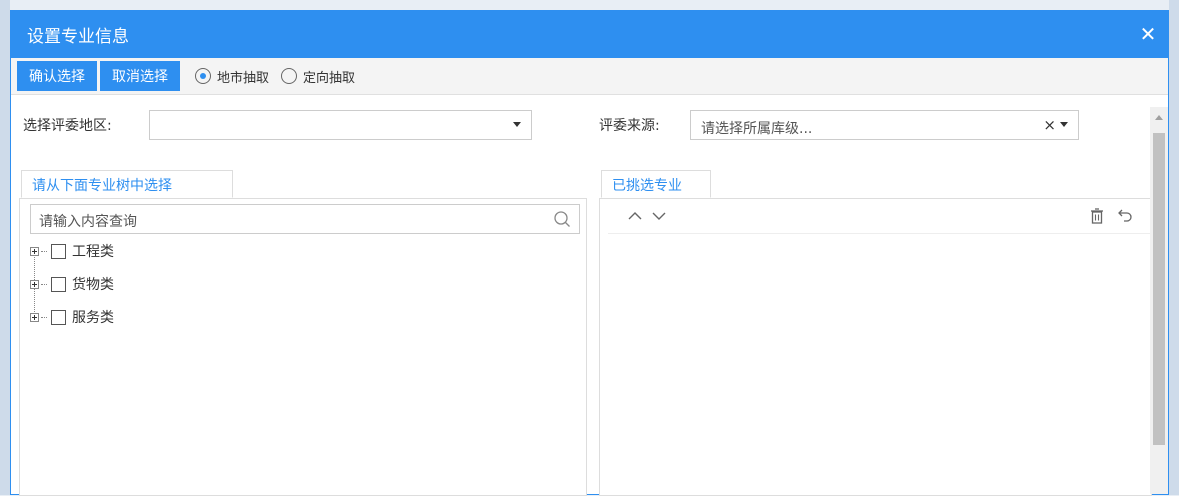 The image size is (1179, 496). I want to click on toolbar: 确认选择 取消选择 地市抽取 定向抽取, so click(589, 76).